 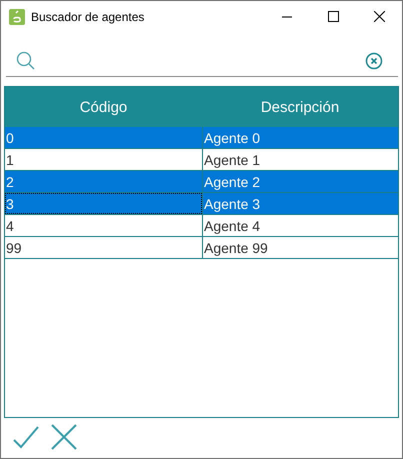 I want to click on table-cell-text: 0, so click(x=10, y=138).